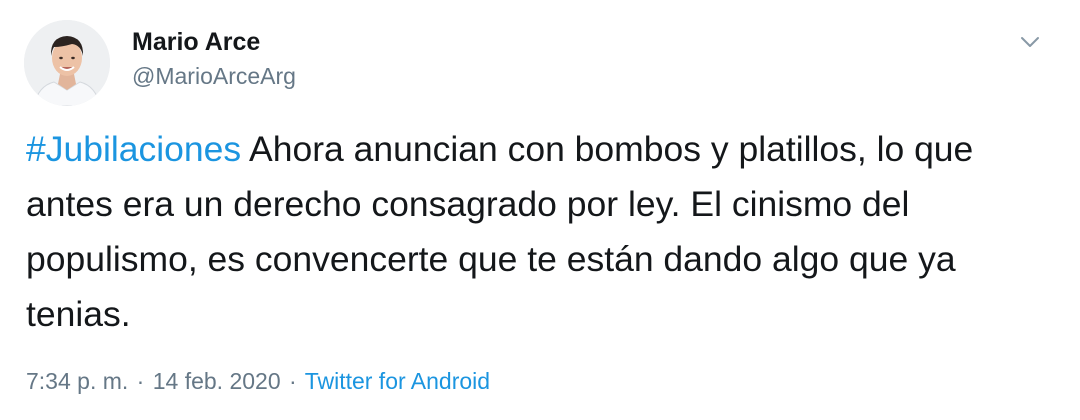 The width and height of the screenshot is (1080, 420). What do you see at coordinates (214, 76) in the screenshot?
I see `author-handle: @MarioArceArg` at bounding box center [214, 76].